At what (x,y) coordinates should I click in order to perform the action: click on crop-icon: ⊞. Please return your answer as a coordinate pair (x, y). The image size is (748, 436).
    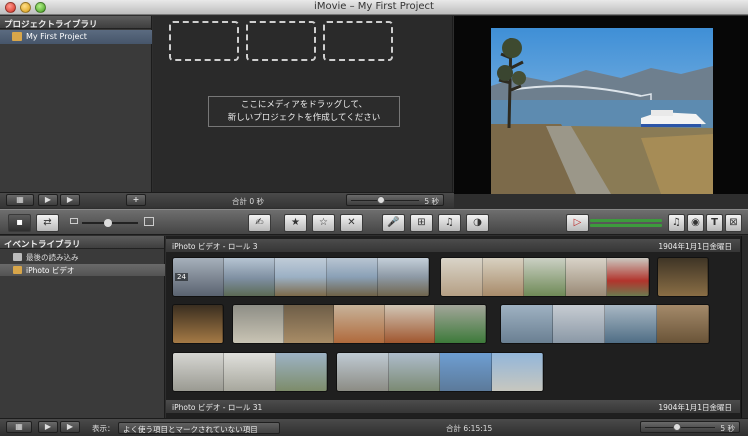
    Looking at the image, I should click on (421, 223).